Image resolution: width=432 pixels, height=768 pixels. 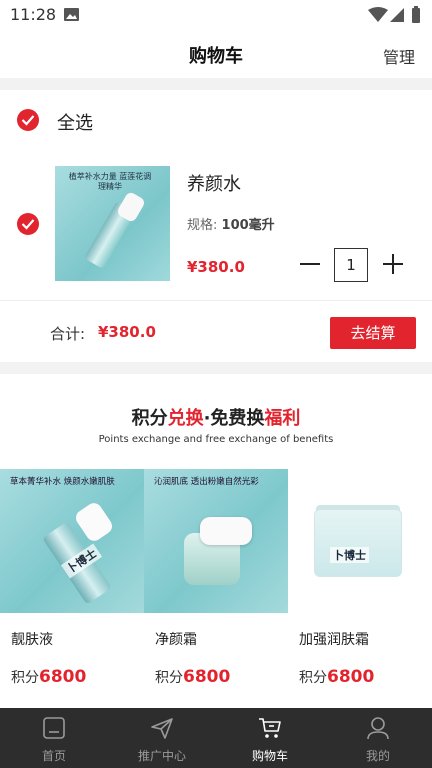 I want to click on product-image: 草本菁华补水 焕颜水嫩肌肤 卜博士, so click(x=72, y=541).